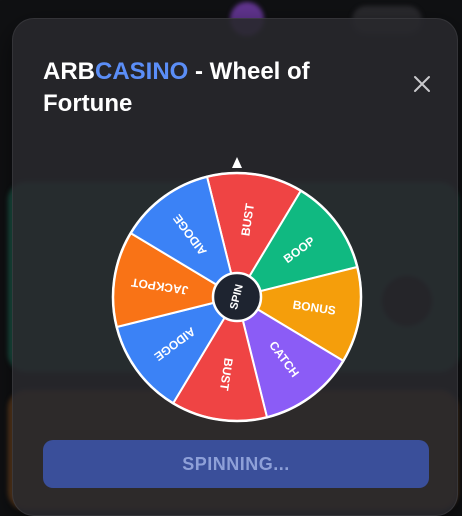  I want to click on modal-title: ARBCASINO - Wheel of Fortune, so click(208, 88).